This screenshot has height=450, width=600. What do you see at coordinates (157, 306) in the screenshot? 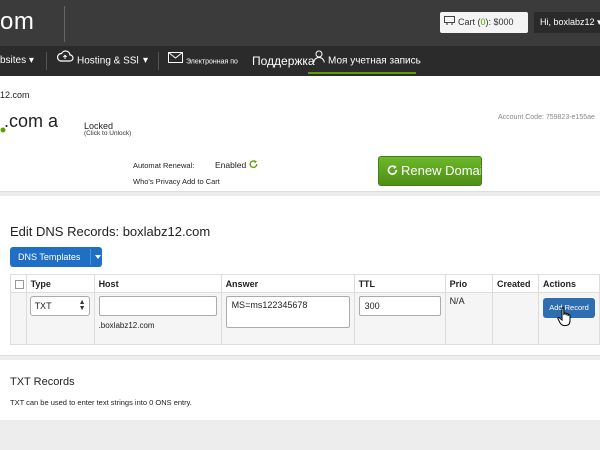
I see `host-input` at bounding box center [157, 306].